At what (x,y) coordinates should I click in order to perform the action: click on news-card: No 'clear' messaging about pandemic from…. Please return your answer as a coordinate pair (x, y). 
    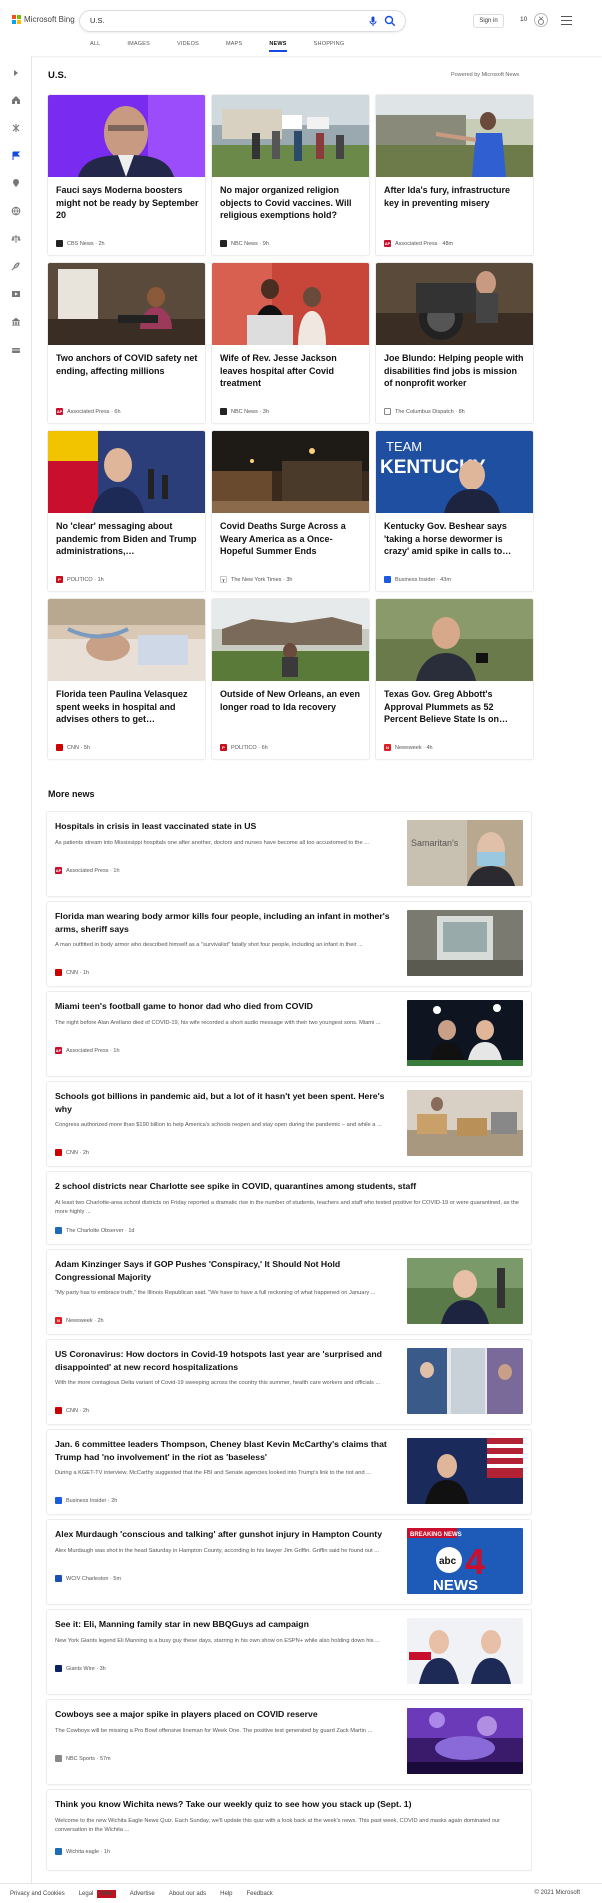
    Looking at the image, I should click on (126, 511).